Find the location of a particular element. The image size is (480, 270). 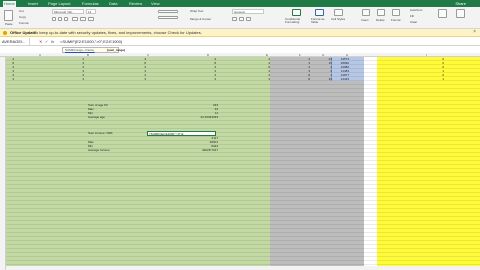

insert-function-icon: fx is located at coordinates (52, 41).